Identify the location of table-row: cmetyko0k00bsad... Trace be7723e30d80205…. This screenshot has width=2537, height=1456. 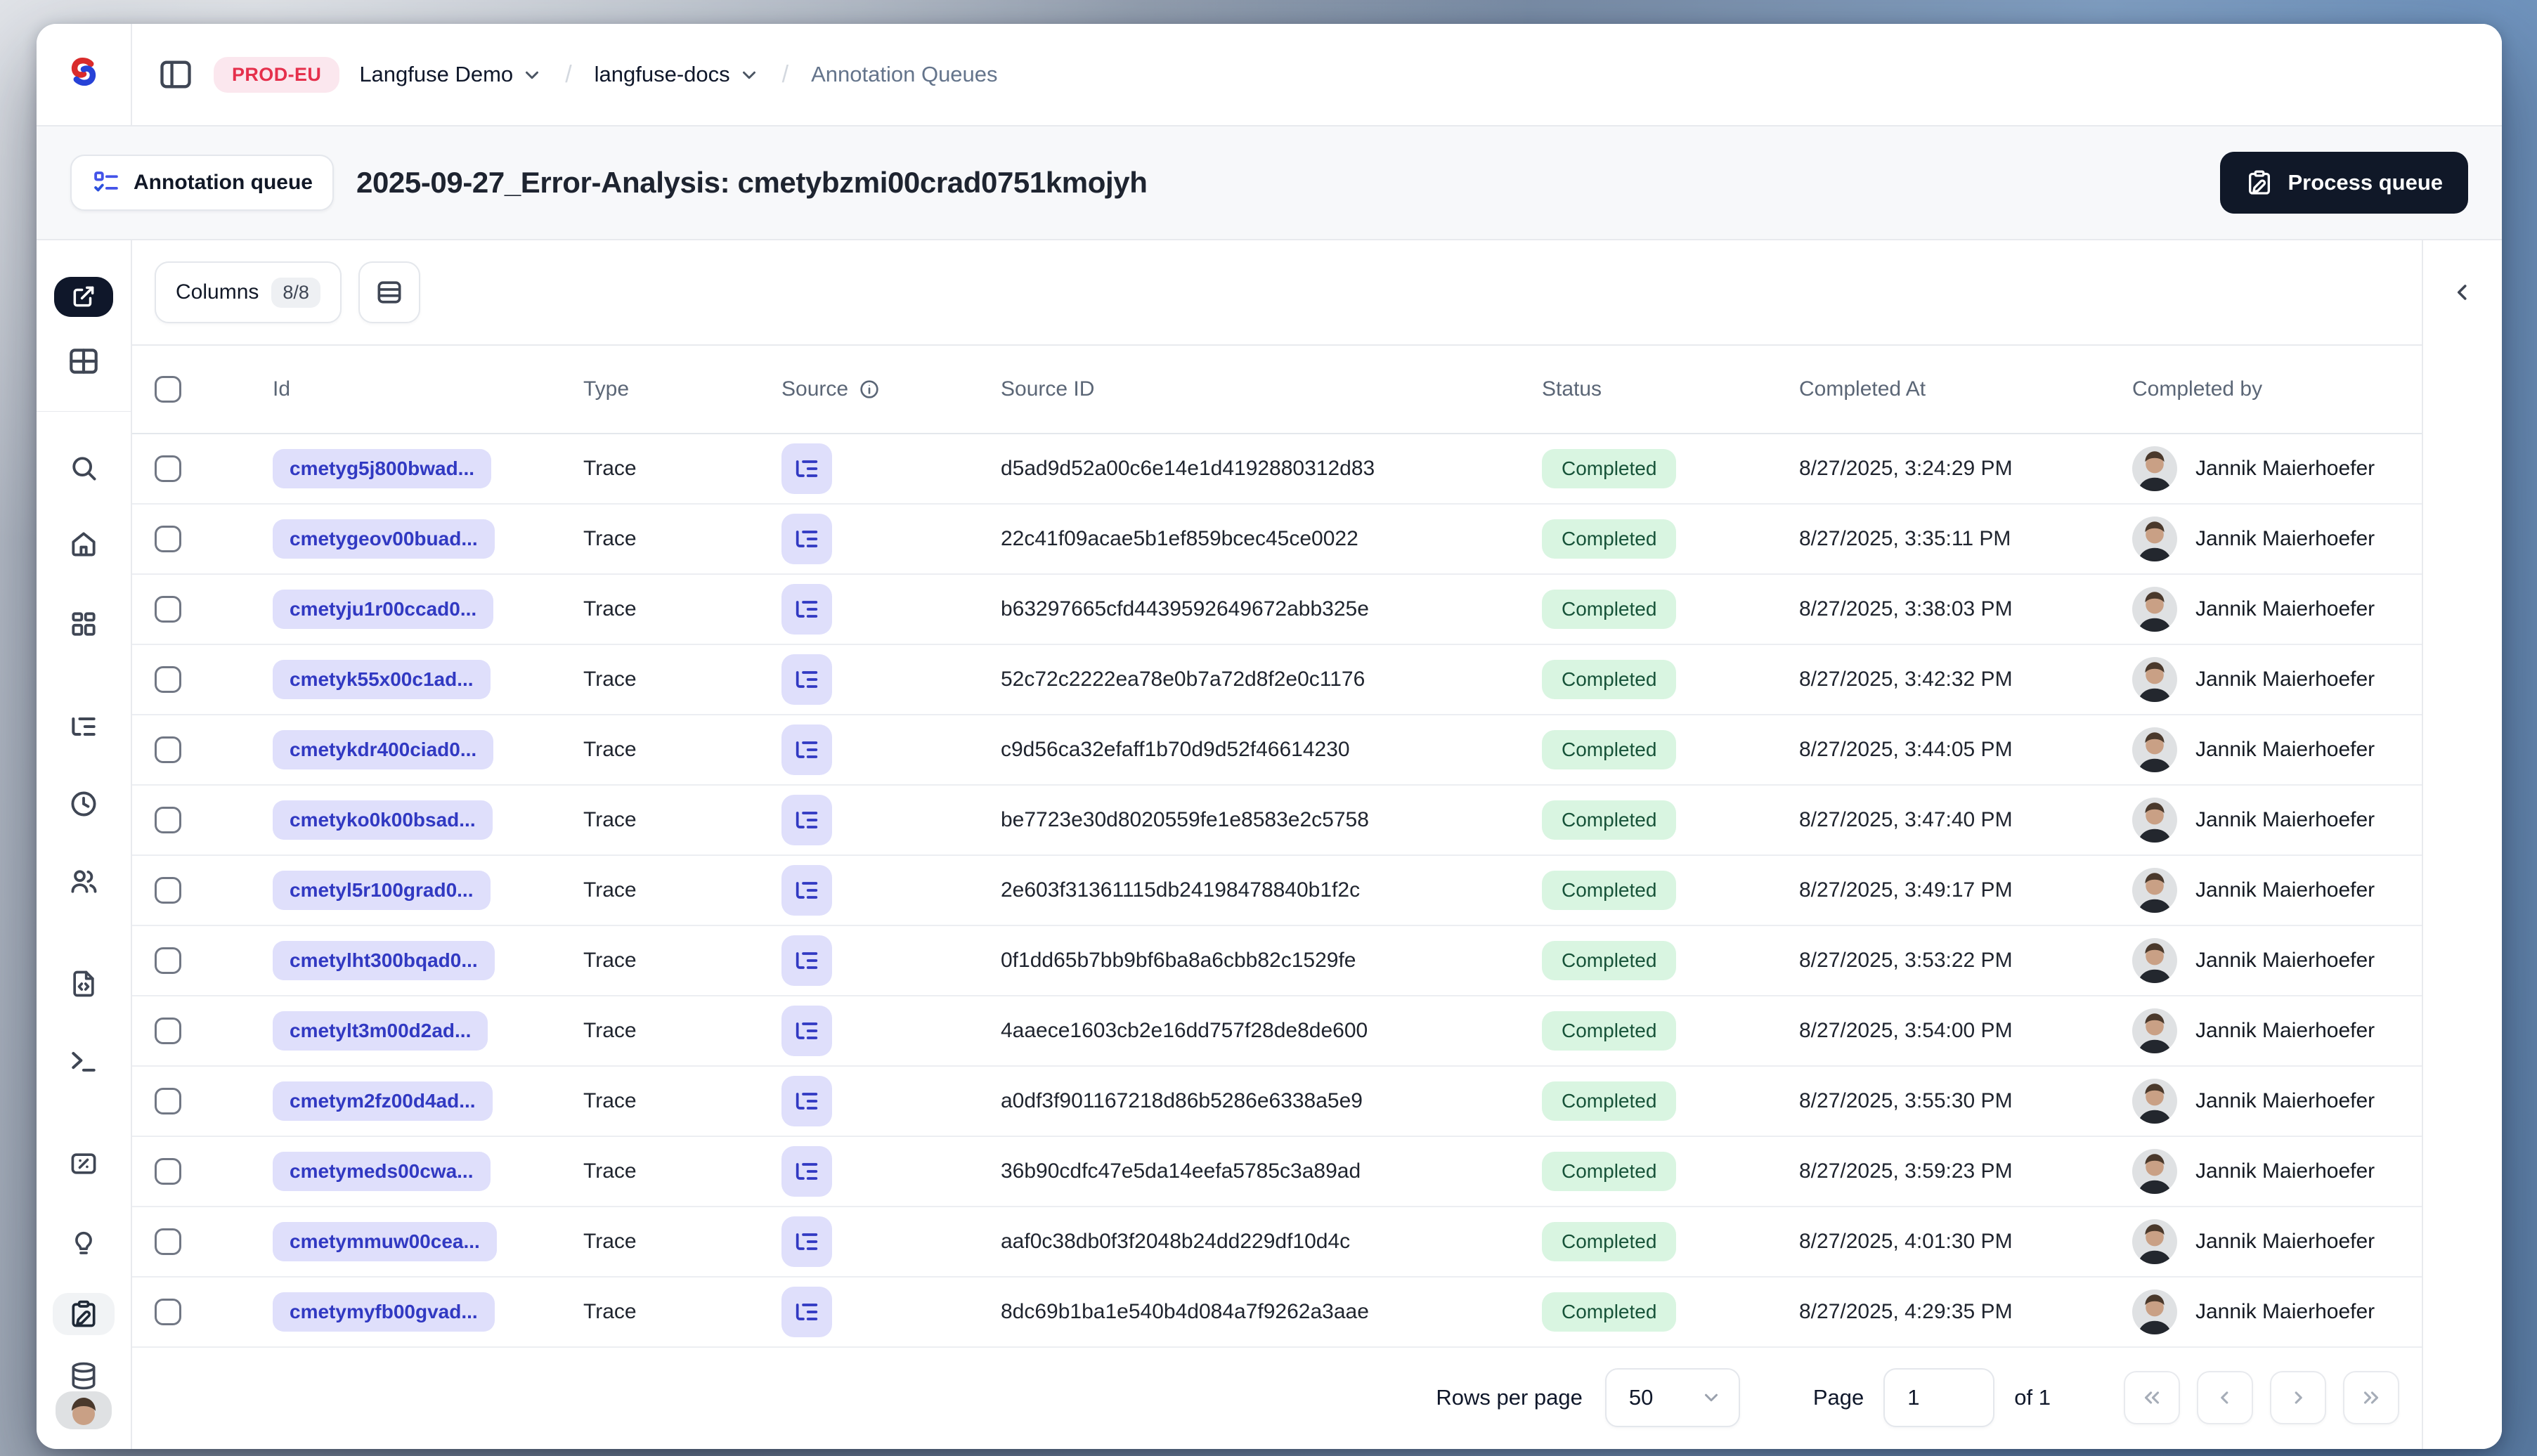
(1277, 821).